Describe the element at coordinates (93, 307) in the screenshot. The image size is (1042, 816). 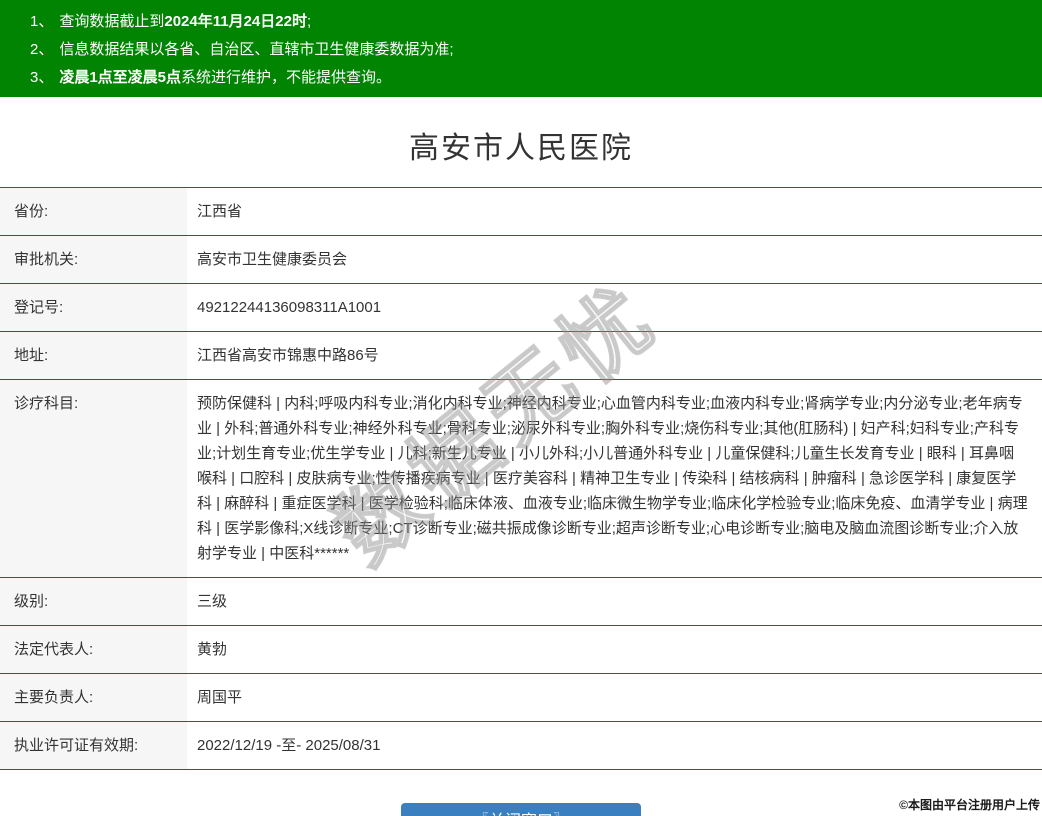
I see `row-label: 登记号:` at that location.